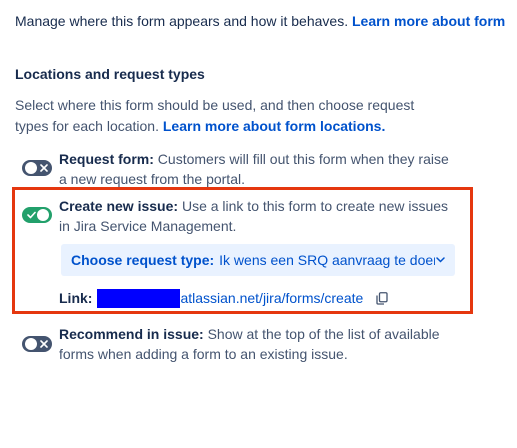 The image size is (517, 448). I want to click on recommend-label: Recommend in issue:, so click(131, 334).